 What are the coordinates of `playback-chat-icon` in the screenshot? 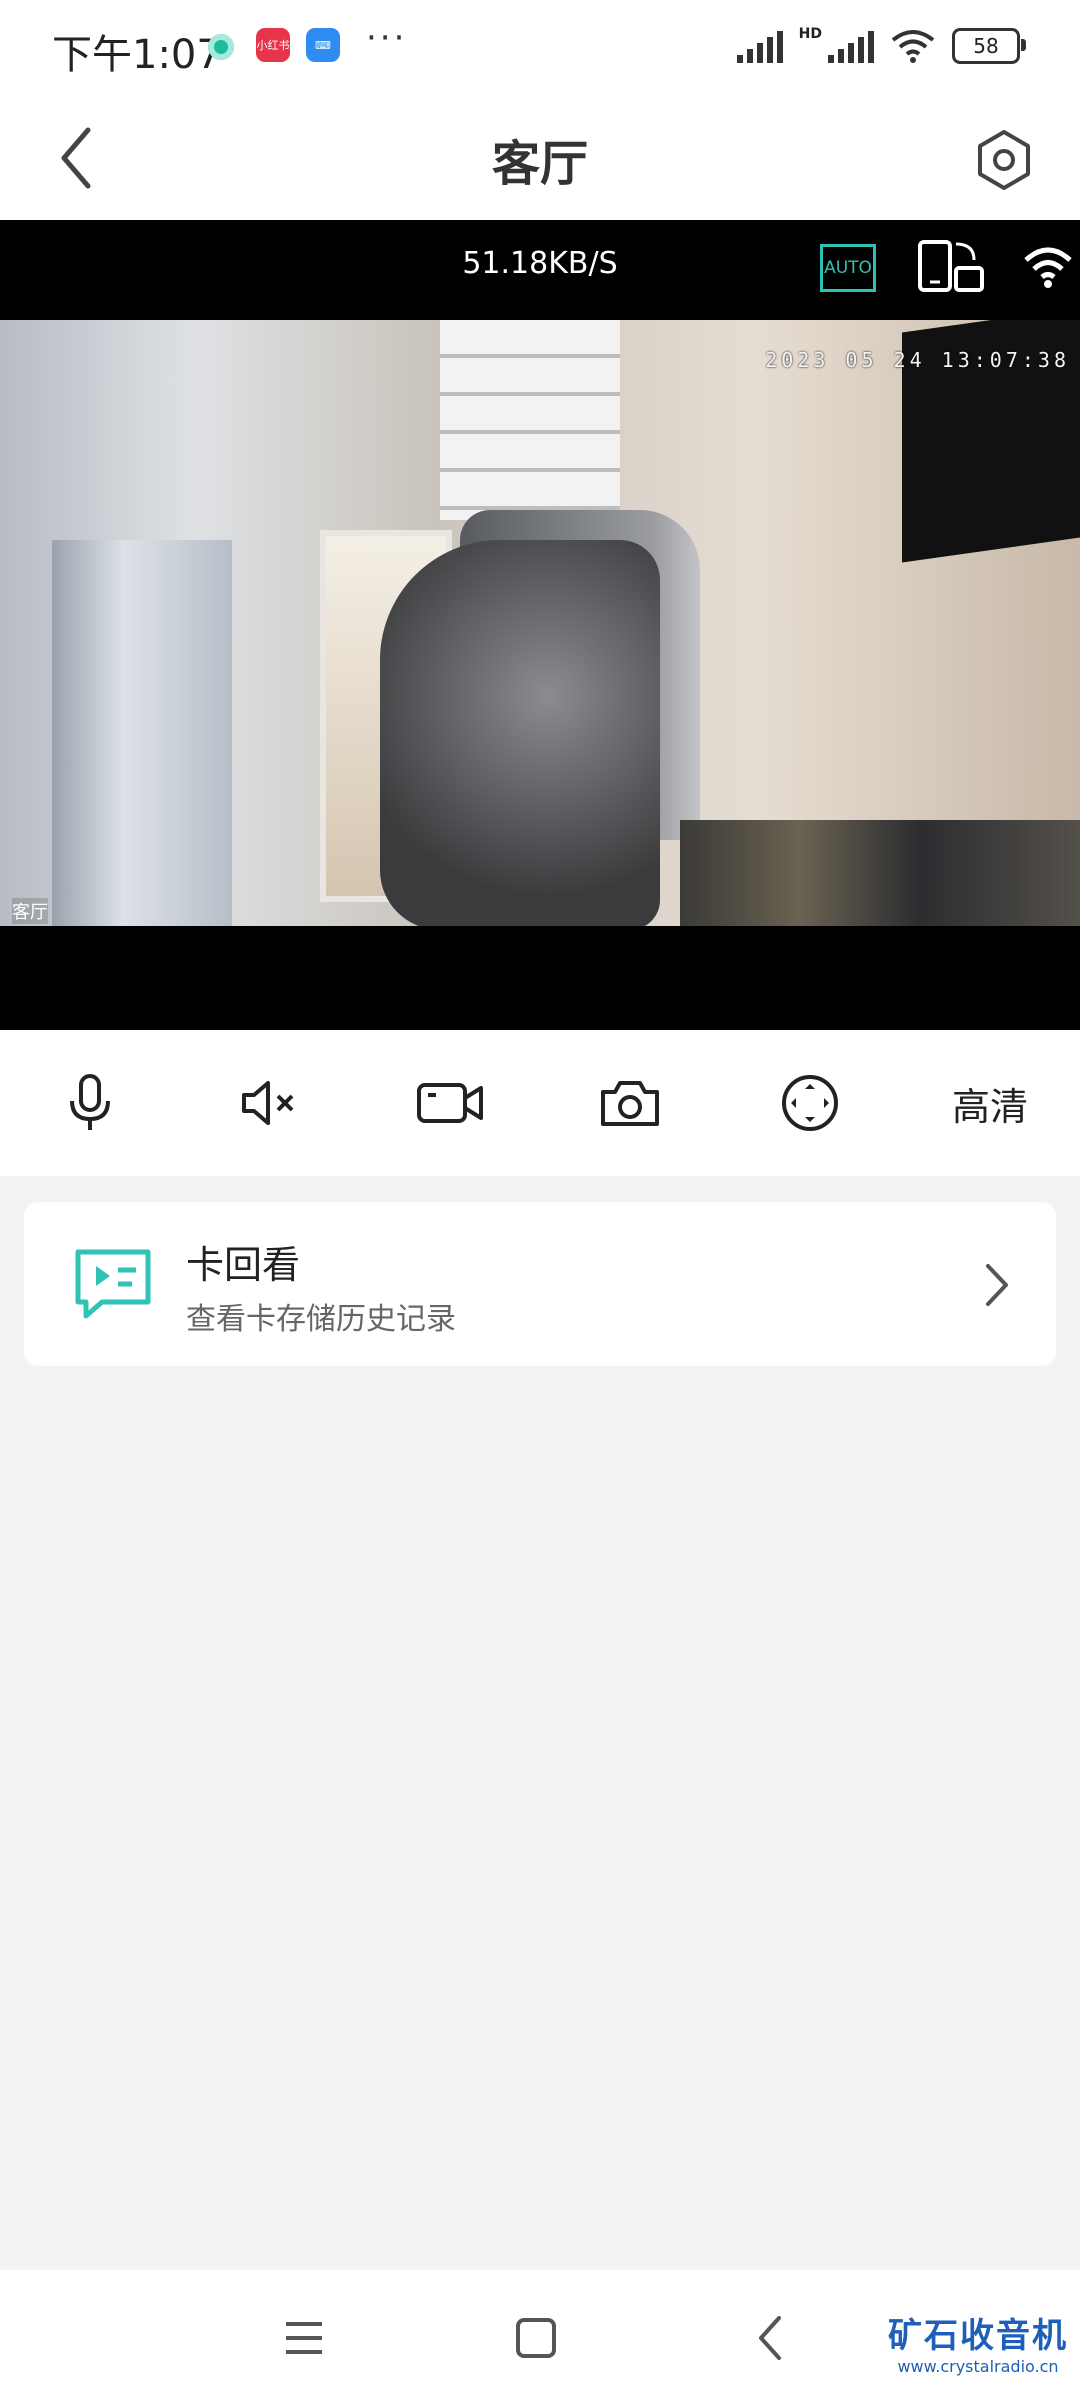 It's located at (113, 1284).